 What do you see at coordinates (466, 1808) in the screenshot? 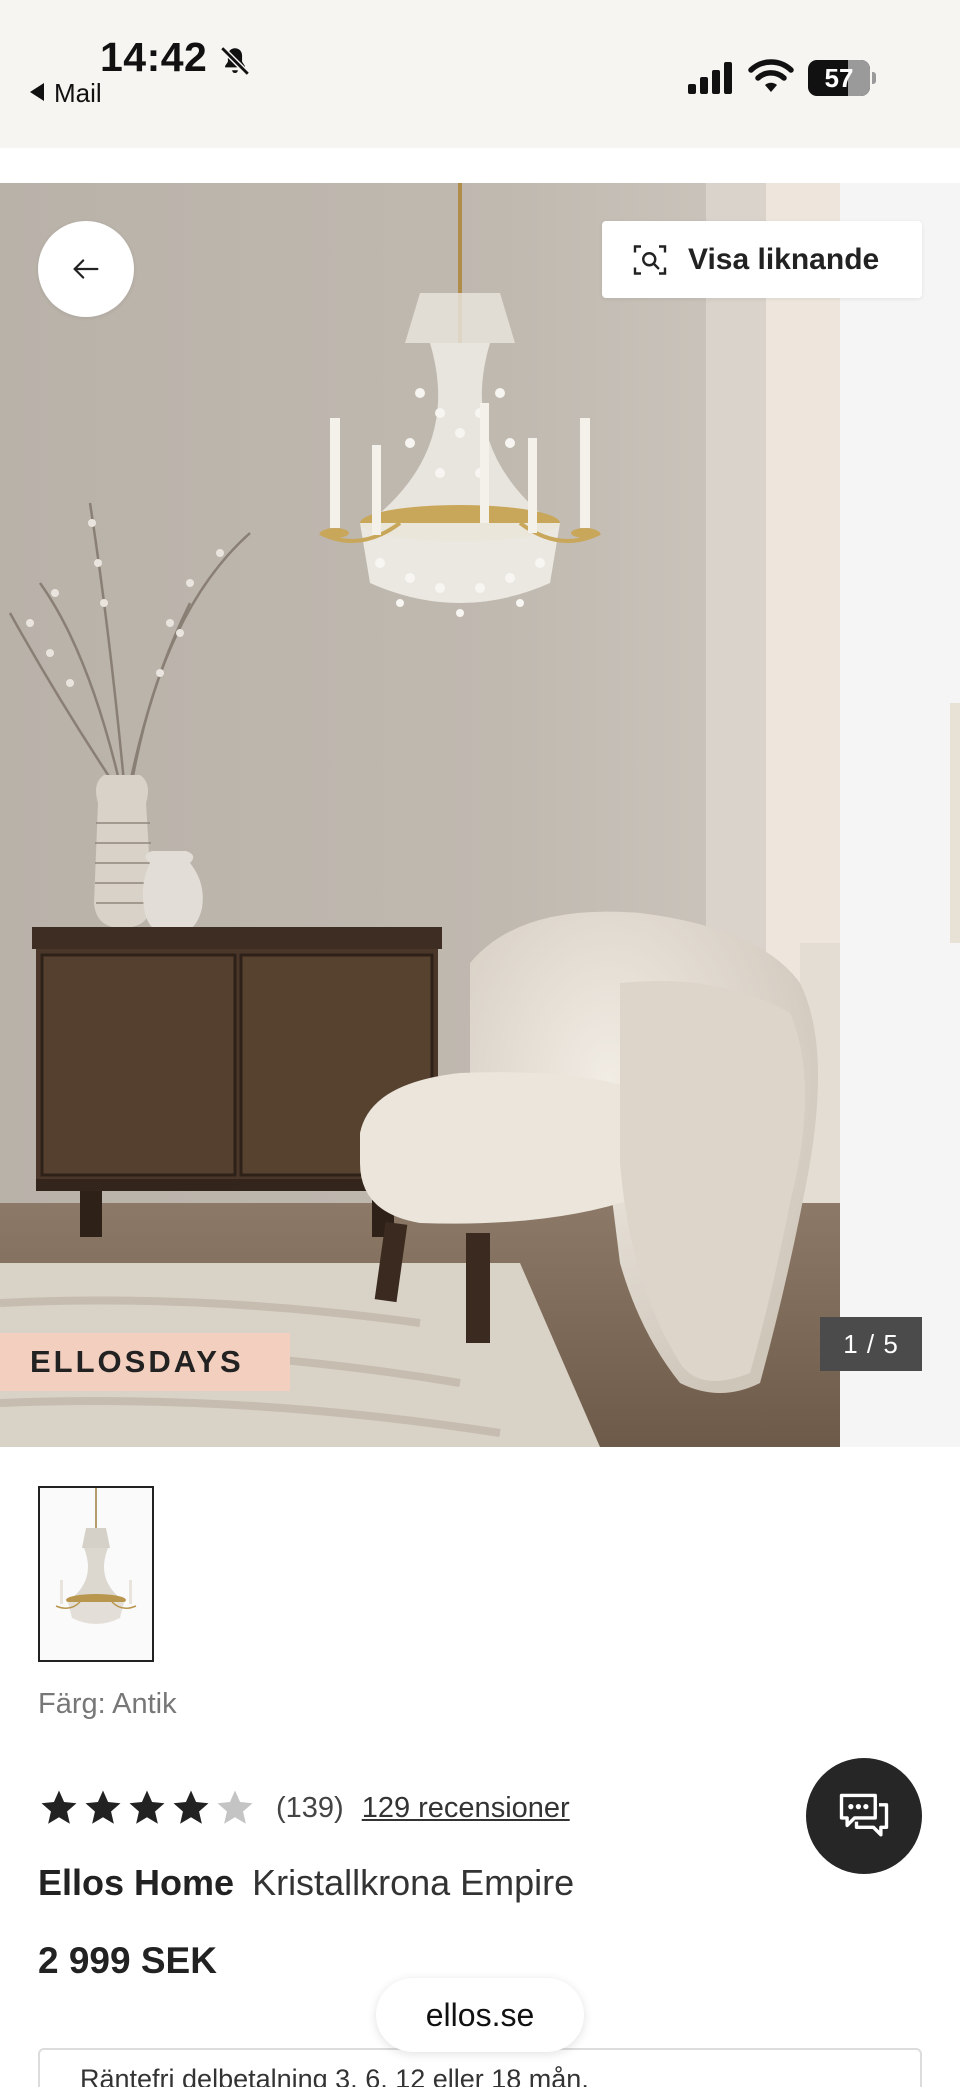
I see `reviews-link: 129 recensioner` at bounding box center [466, 1808].